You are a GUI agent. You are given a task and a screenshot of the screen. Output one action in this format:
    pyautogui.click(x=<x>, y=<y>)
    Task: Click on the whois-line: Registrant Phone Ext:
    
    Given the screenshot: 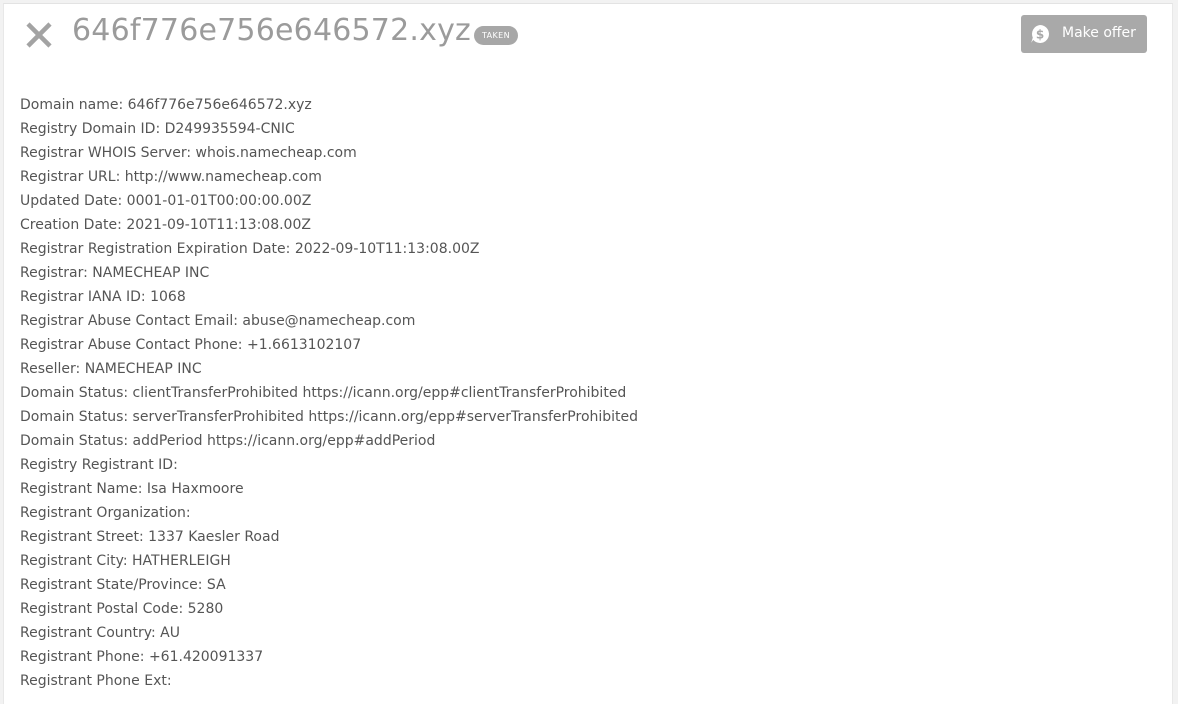 What is the action you would take?
    pyautogui.click(x=96, y=681)
    